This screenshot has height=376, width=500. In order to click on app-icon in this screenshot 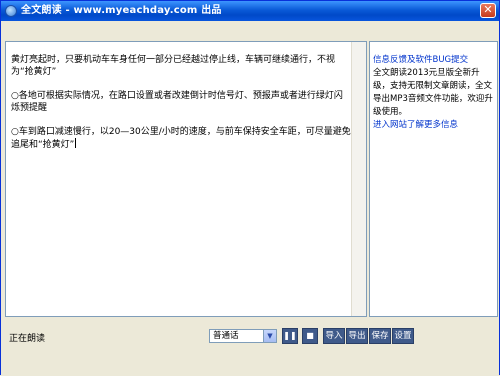, I will do `click(11, 11)`.